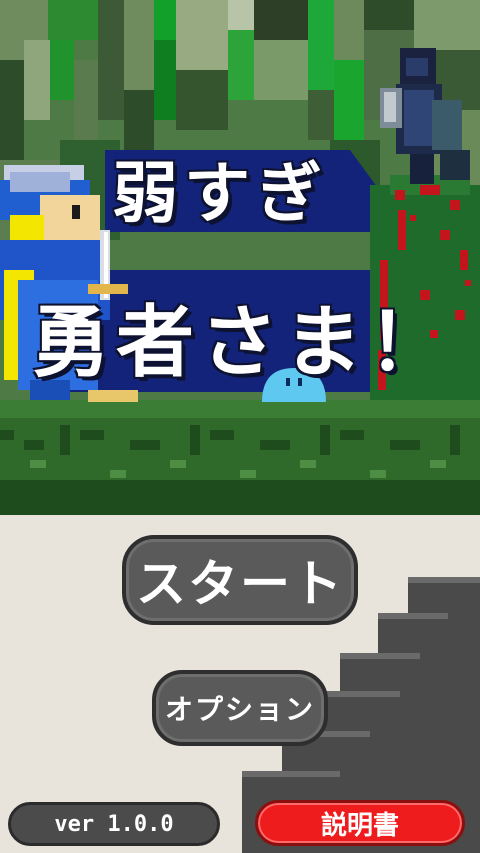 The height and width of the screenshot is (853, 480). Describe the element at coordinates (240, 580) in the screenshot. I see `start-button: スタート` at that location.